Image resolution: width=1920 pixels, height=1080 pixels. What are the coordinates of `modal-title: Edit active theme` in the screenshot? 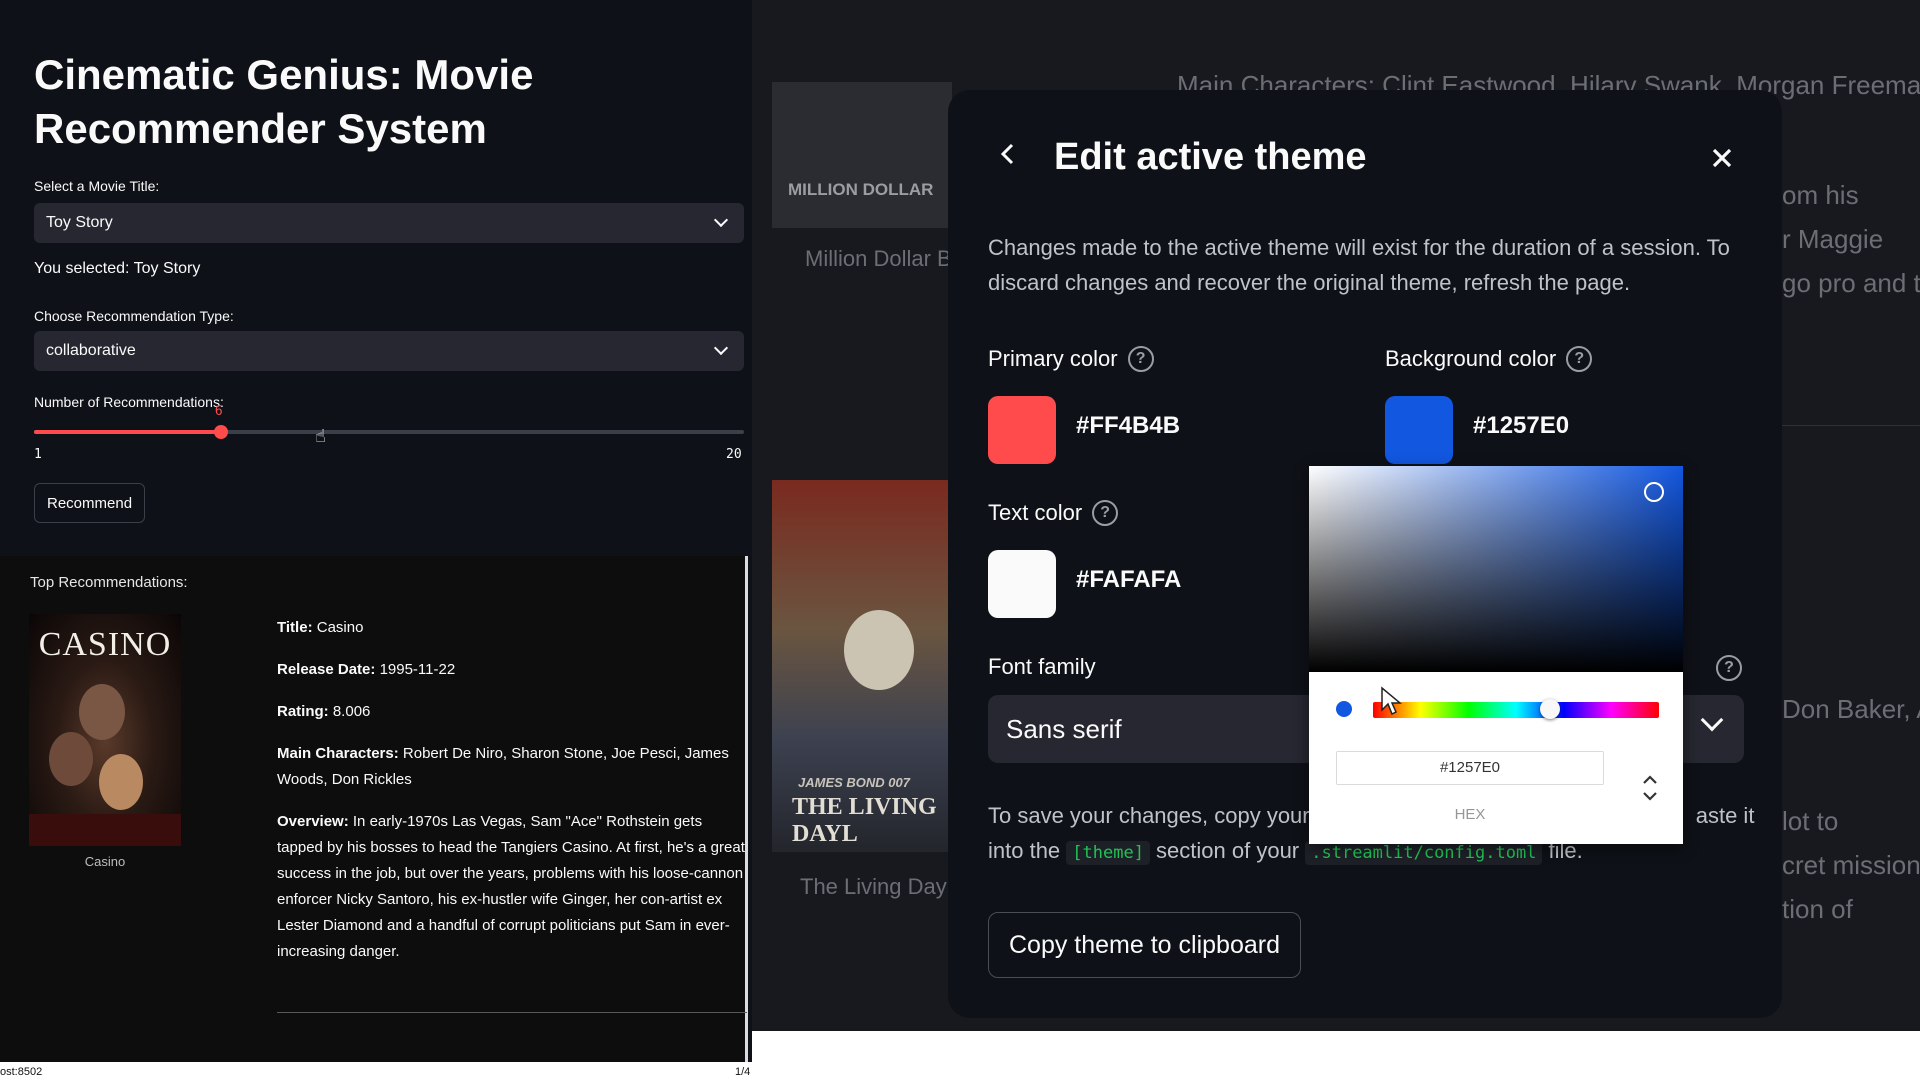 It's located at (1210, 157).